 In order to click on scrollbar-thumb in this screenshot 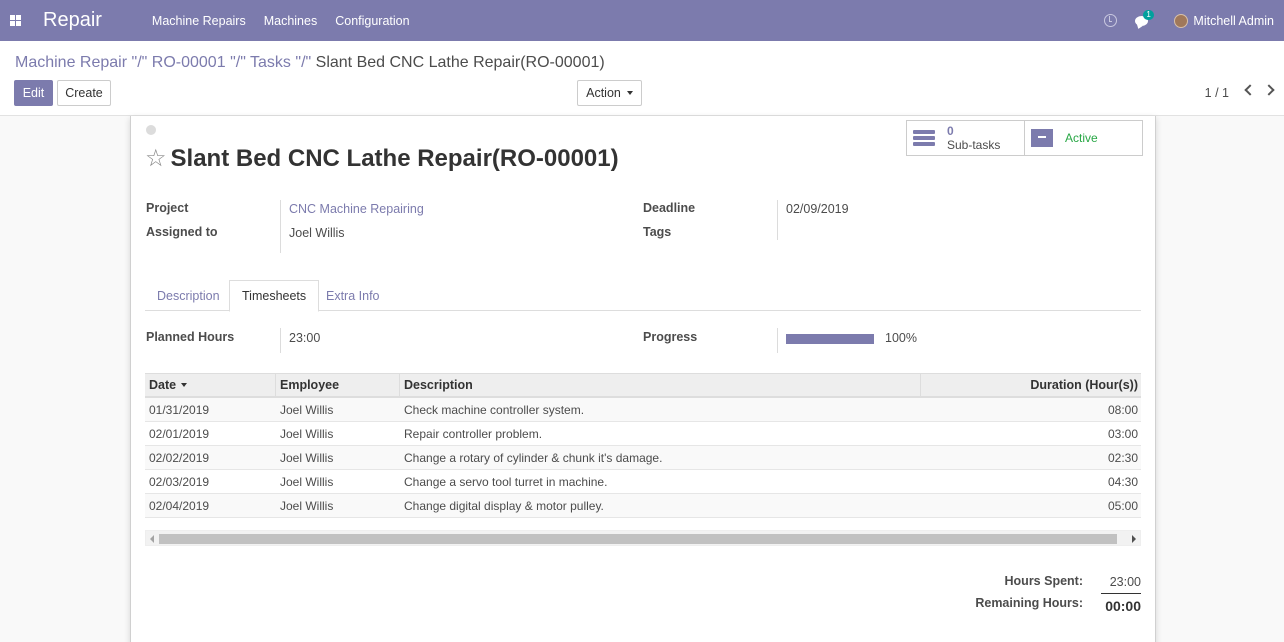, I will do `click(638, 539)`.